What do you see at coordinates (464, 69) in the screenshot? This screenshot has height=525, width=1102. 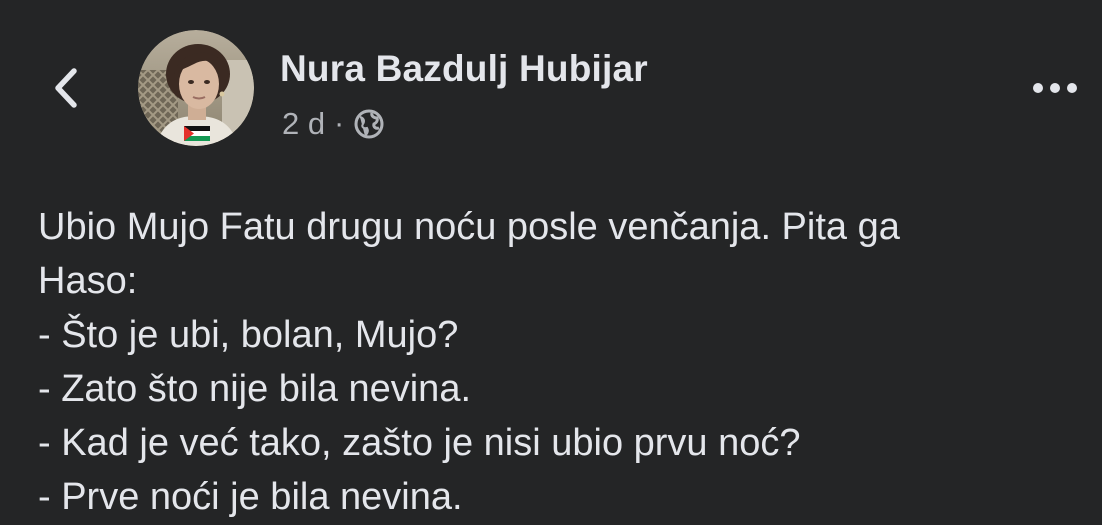 I see `author-name: Nura Bazdulj Hubijar` at bounding box center [464, 69].